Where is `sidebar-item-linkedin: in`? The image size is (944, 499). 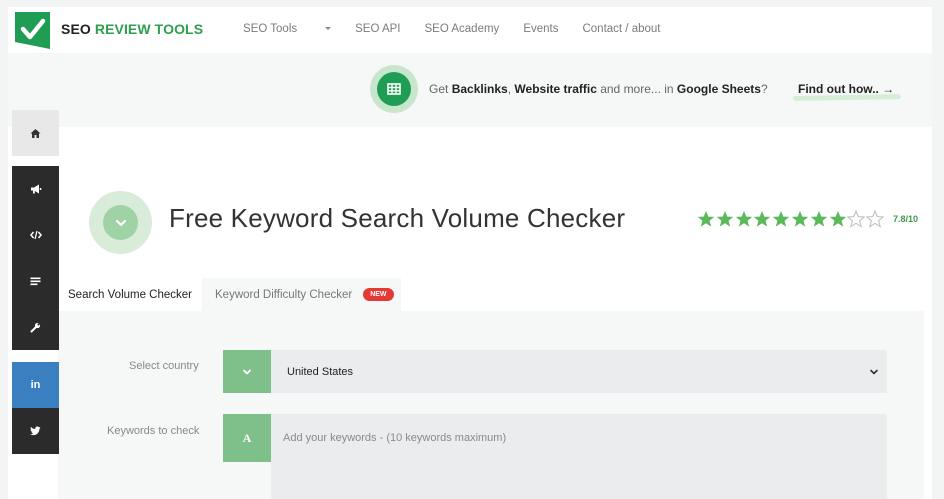
sidebar-item-linkedin: in is located at coordinates (35, 385).